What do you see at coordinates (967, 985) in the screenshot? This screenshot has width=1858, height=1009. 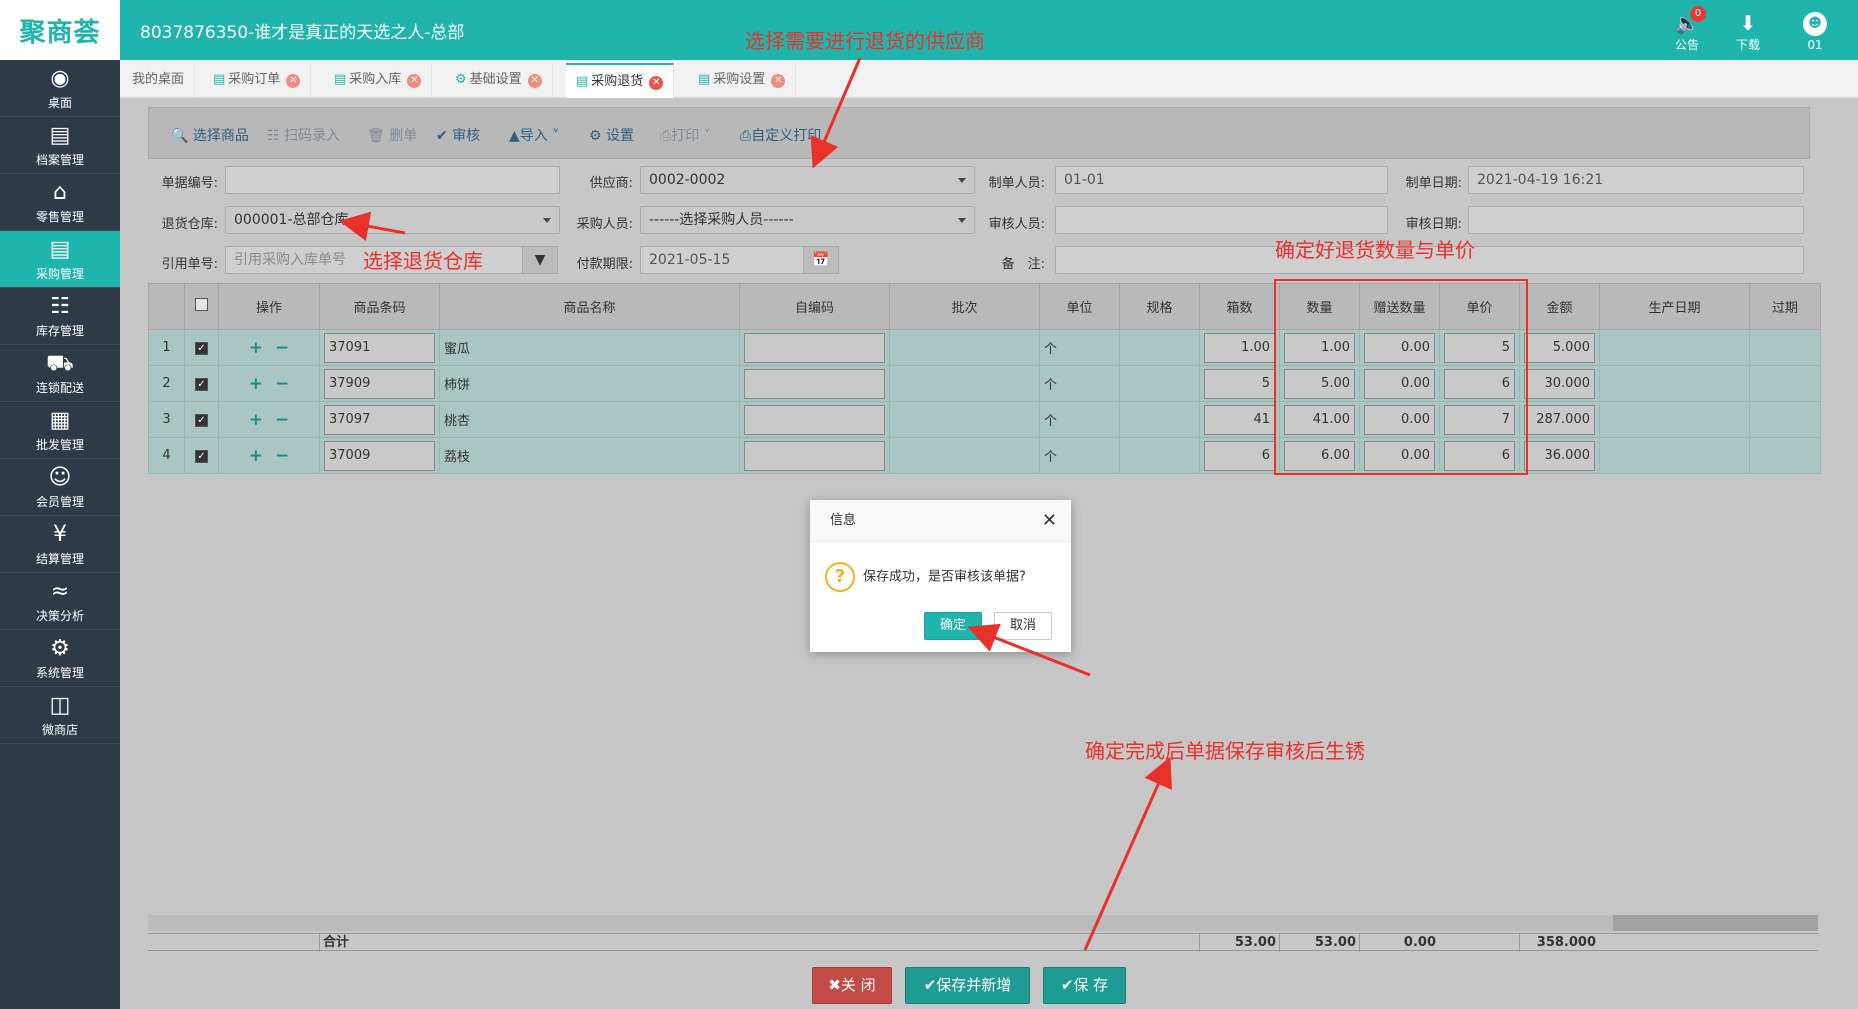 I see `save-and-new-button: ✔保存并新增` at bounding box center [967, 985].